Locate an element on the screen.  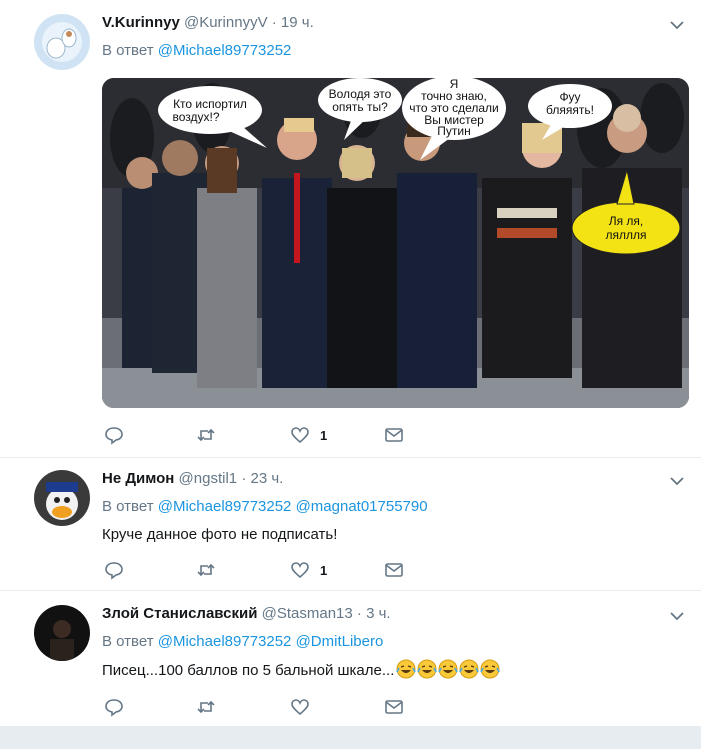
svg-text: Ля ля, is located at coordinates (626, 221).